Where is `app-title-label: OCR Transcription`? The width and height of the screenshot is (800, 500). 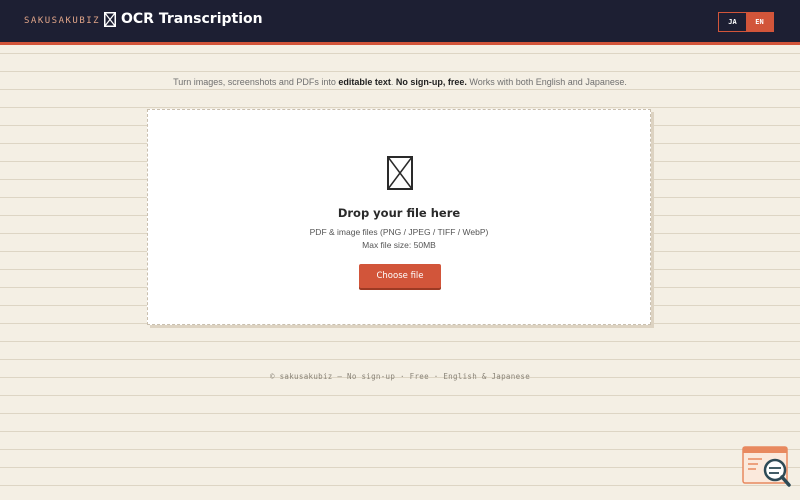
app-title-label: OCR Transcription is located at coordinates (192, 19).